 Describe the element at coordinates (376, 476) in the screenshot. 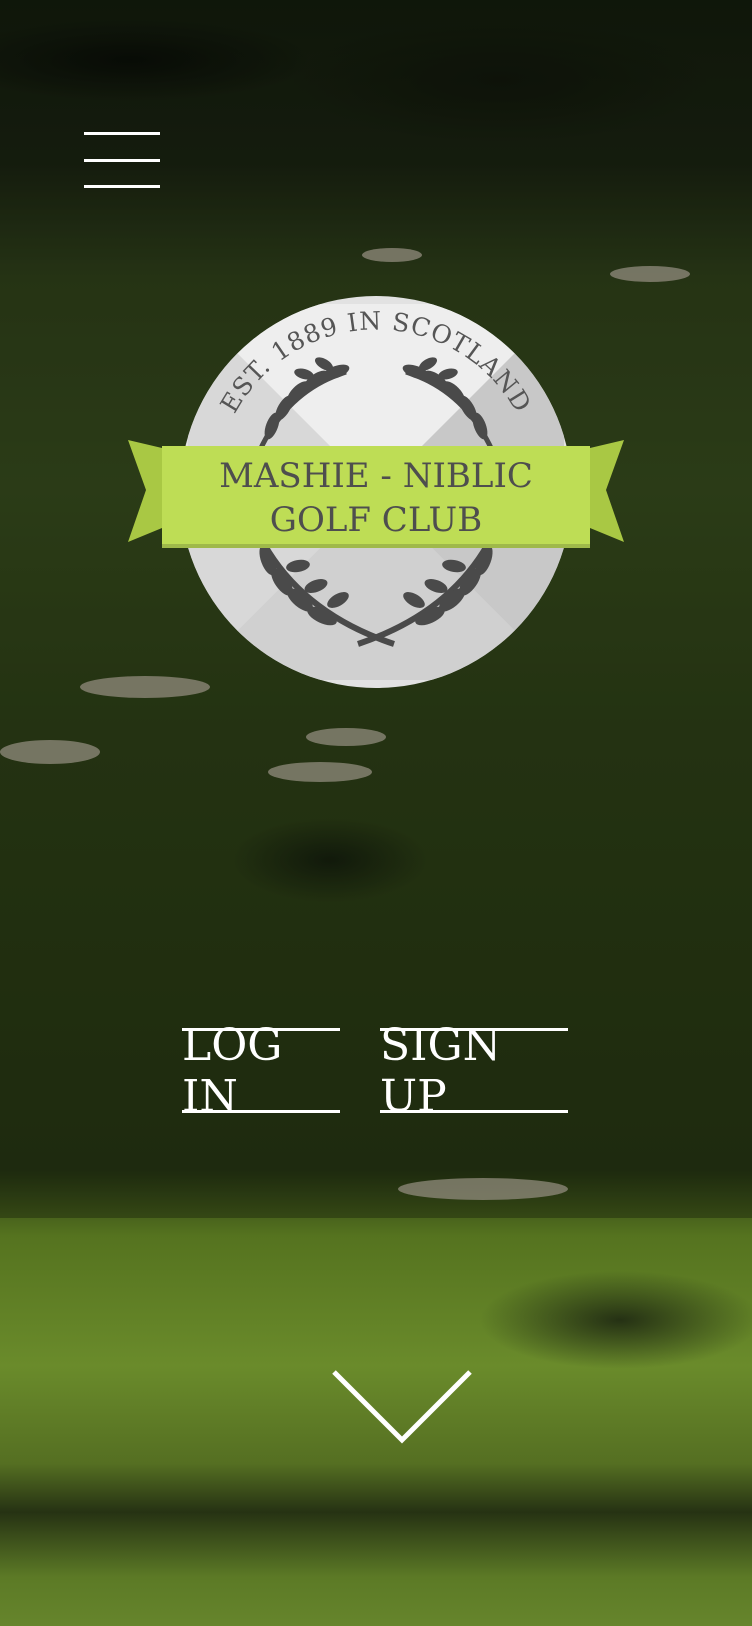

I see `club-name-line1: MASHIE - NIBLIC` at that location.